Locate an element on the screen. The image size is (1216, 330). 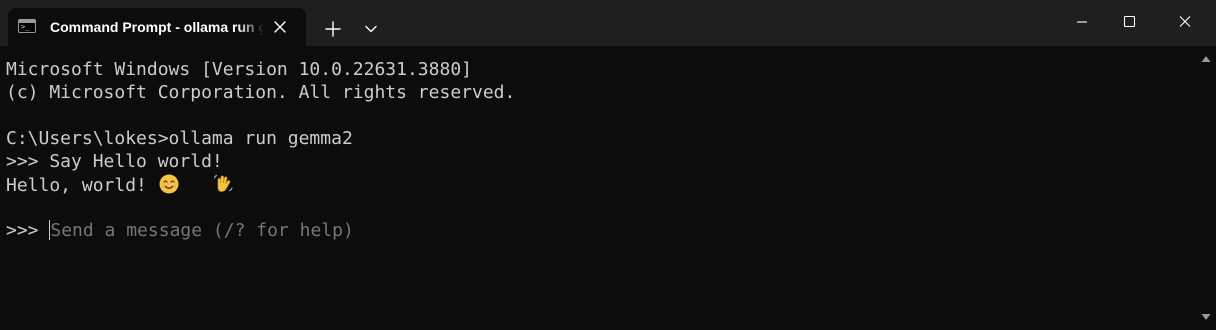
response-line: Hello, world! is located at coordinates (120, 184).